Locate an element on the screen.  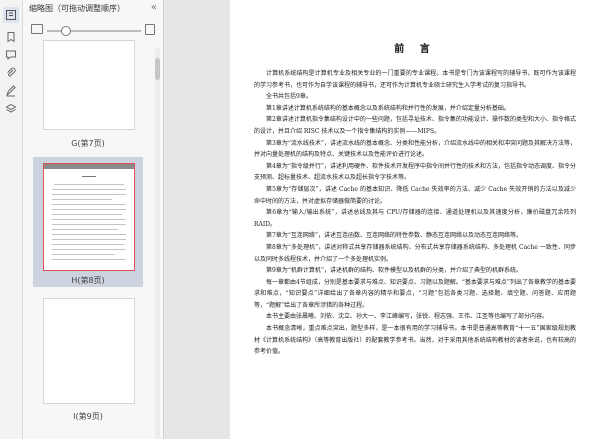
layers-icon is located at coordinates (11, 109).